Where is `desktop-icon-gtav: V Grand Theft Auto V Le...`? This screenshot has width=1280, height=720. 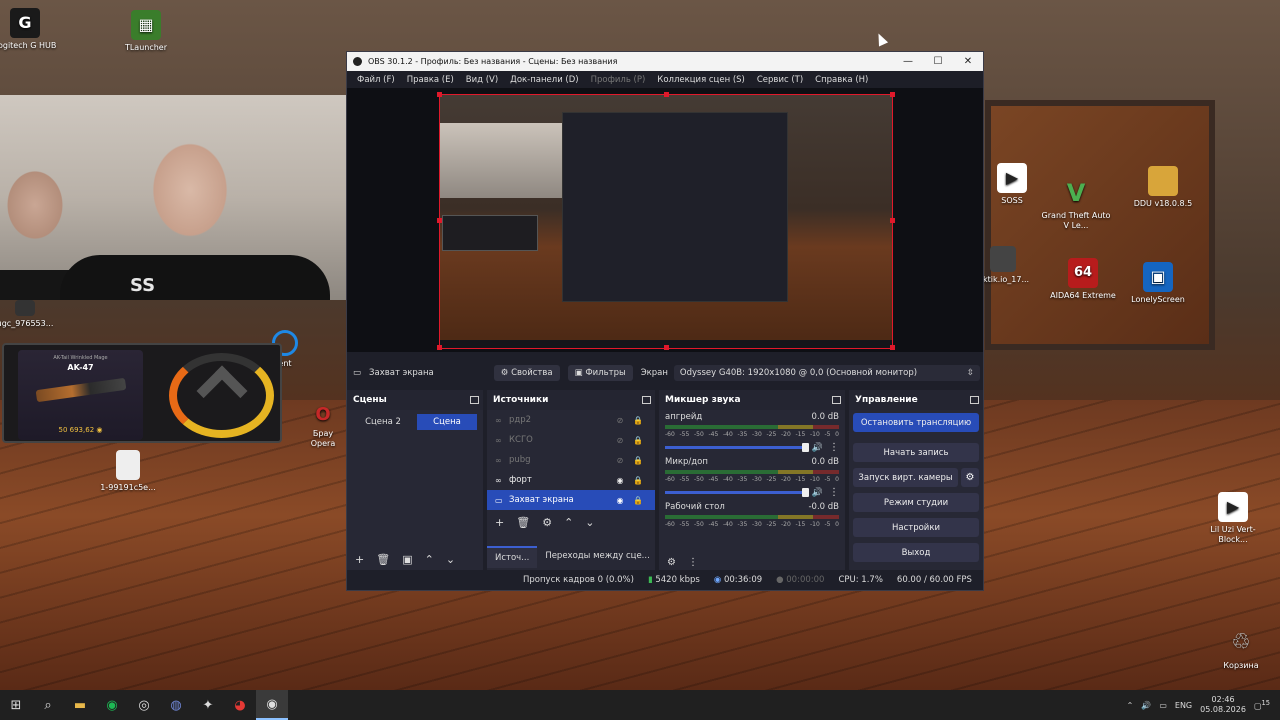 desktop-icon-gtav: V Grand Theft Auto V Le... is located at coordinates (1076, 204).